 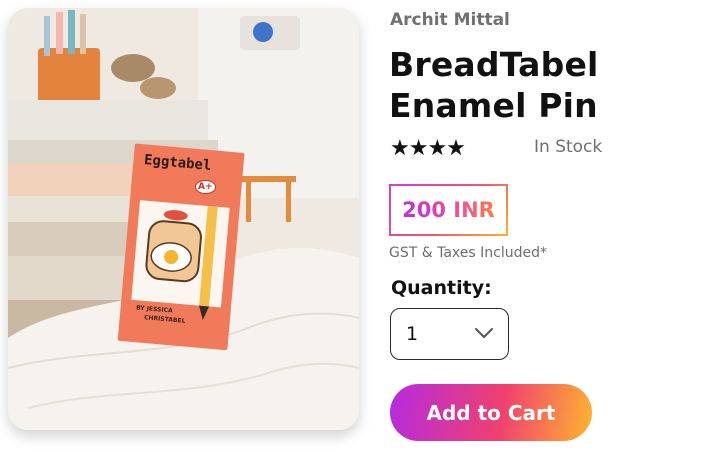 I want to click on tax-note: GST & Taxes Included*, so click(x=468, y=253).